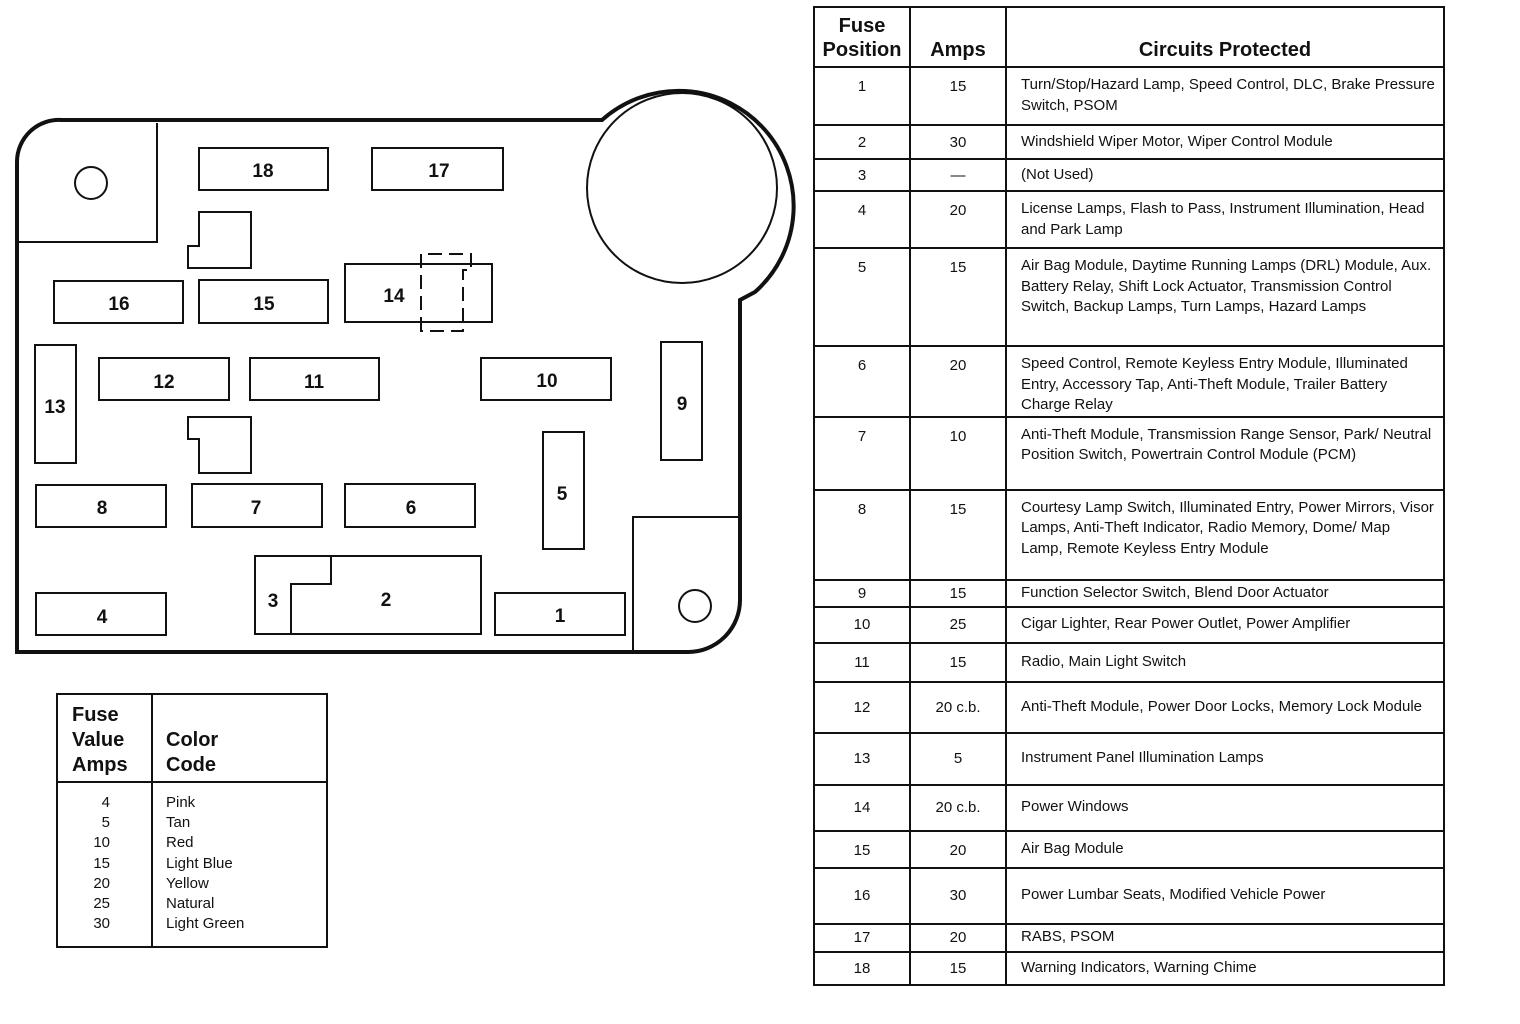 The image size is (1520, 1024). What do you see at coordinates (368, 595) in the screenshot?
I see `fuse-slot-3-2-block` at bounding box center [368, 595].